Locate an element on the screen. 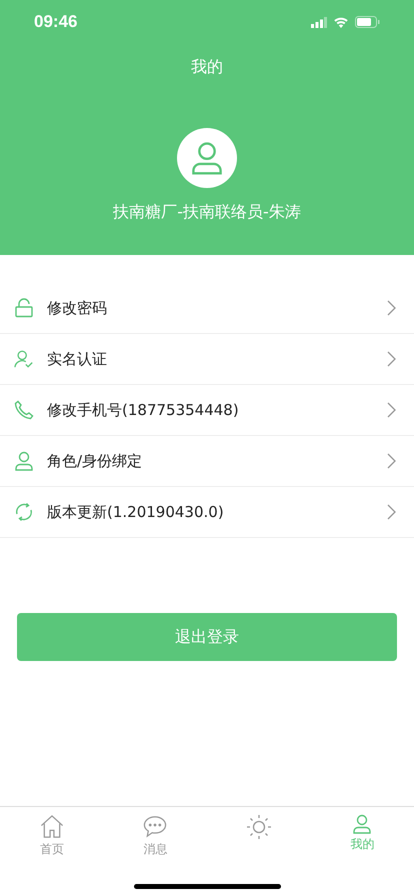  menu-label: 修改手机号(18775354448) is located at coordinates (143, 410).